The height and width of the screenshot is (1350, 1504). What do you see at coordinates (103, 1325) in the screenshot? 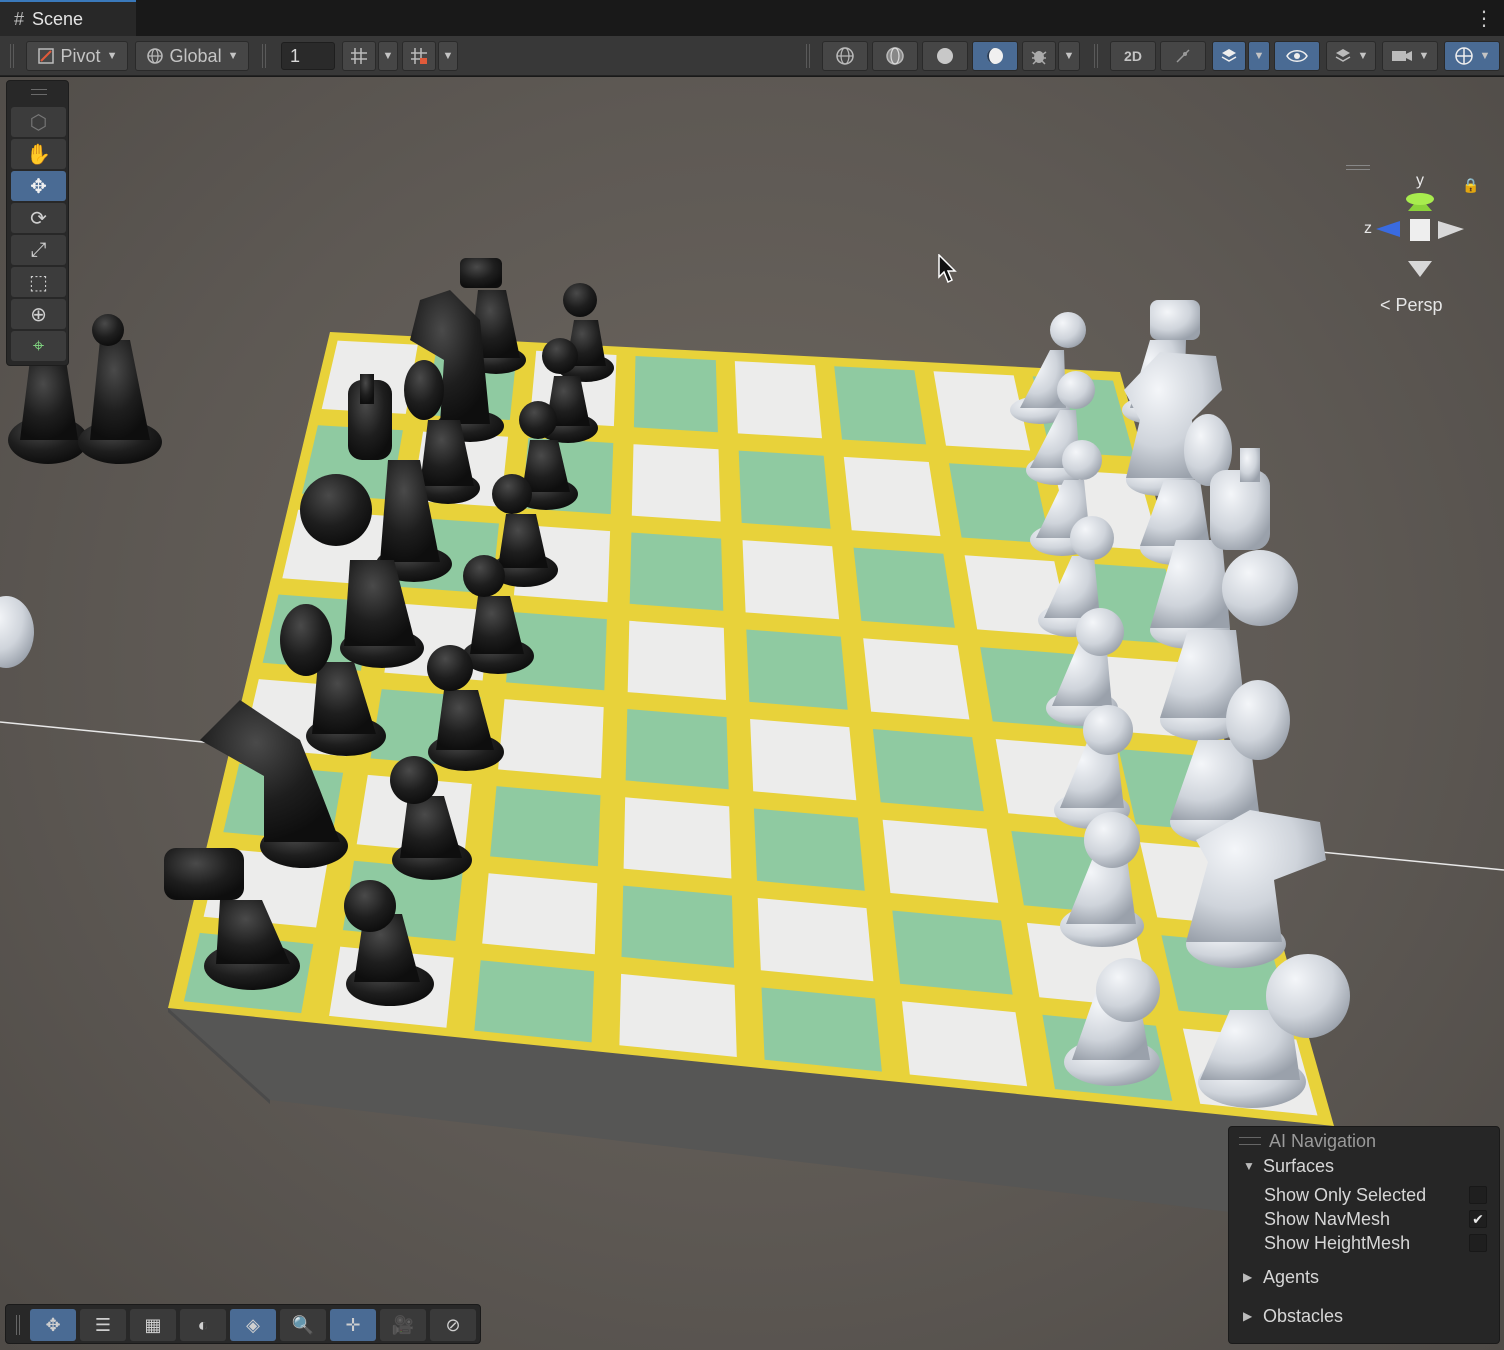
I see `tool-settings-toggle: ☰` at bounding box center [103, 1325].